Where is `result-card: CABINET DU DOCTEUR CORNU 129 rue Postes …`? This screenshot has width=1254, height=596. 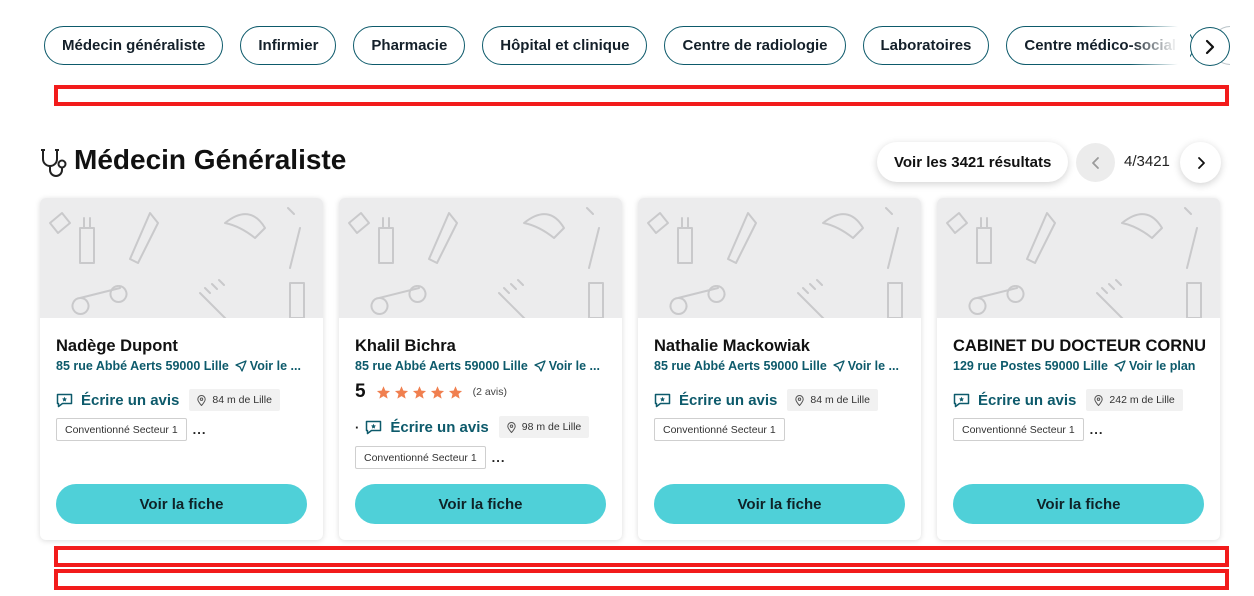
result-card: CABINET DU DOCTEUR CORNU 129 rue Postes … is located at coordinates (1078, 369).